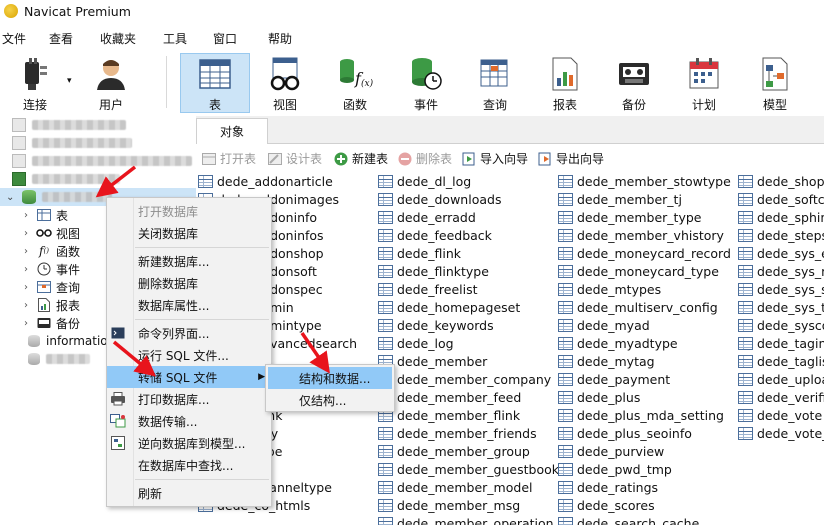  Describe the element at coordinates (52, 269) in the screenshot. I see `tree-item-events: › 事件` at that location.